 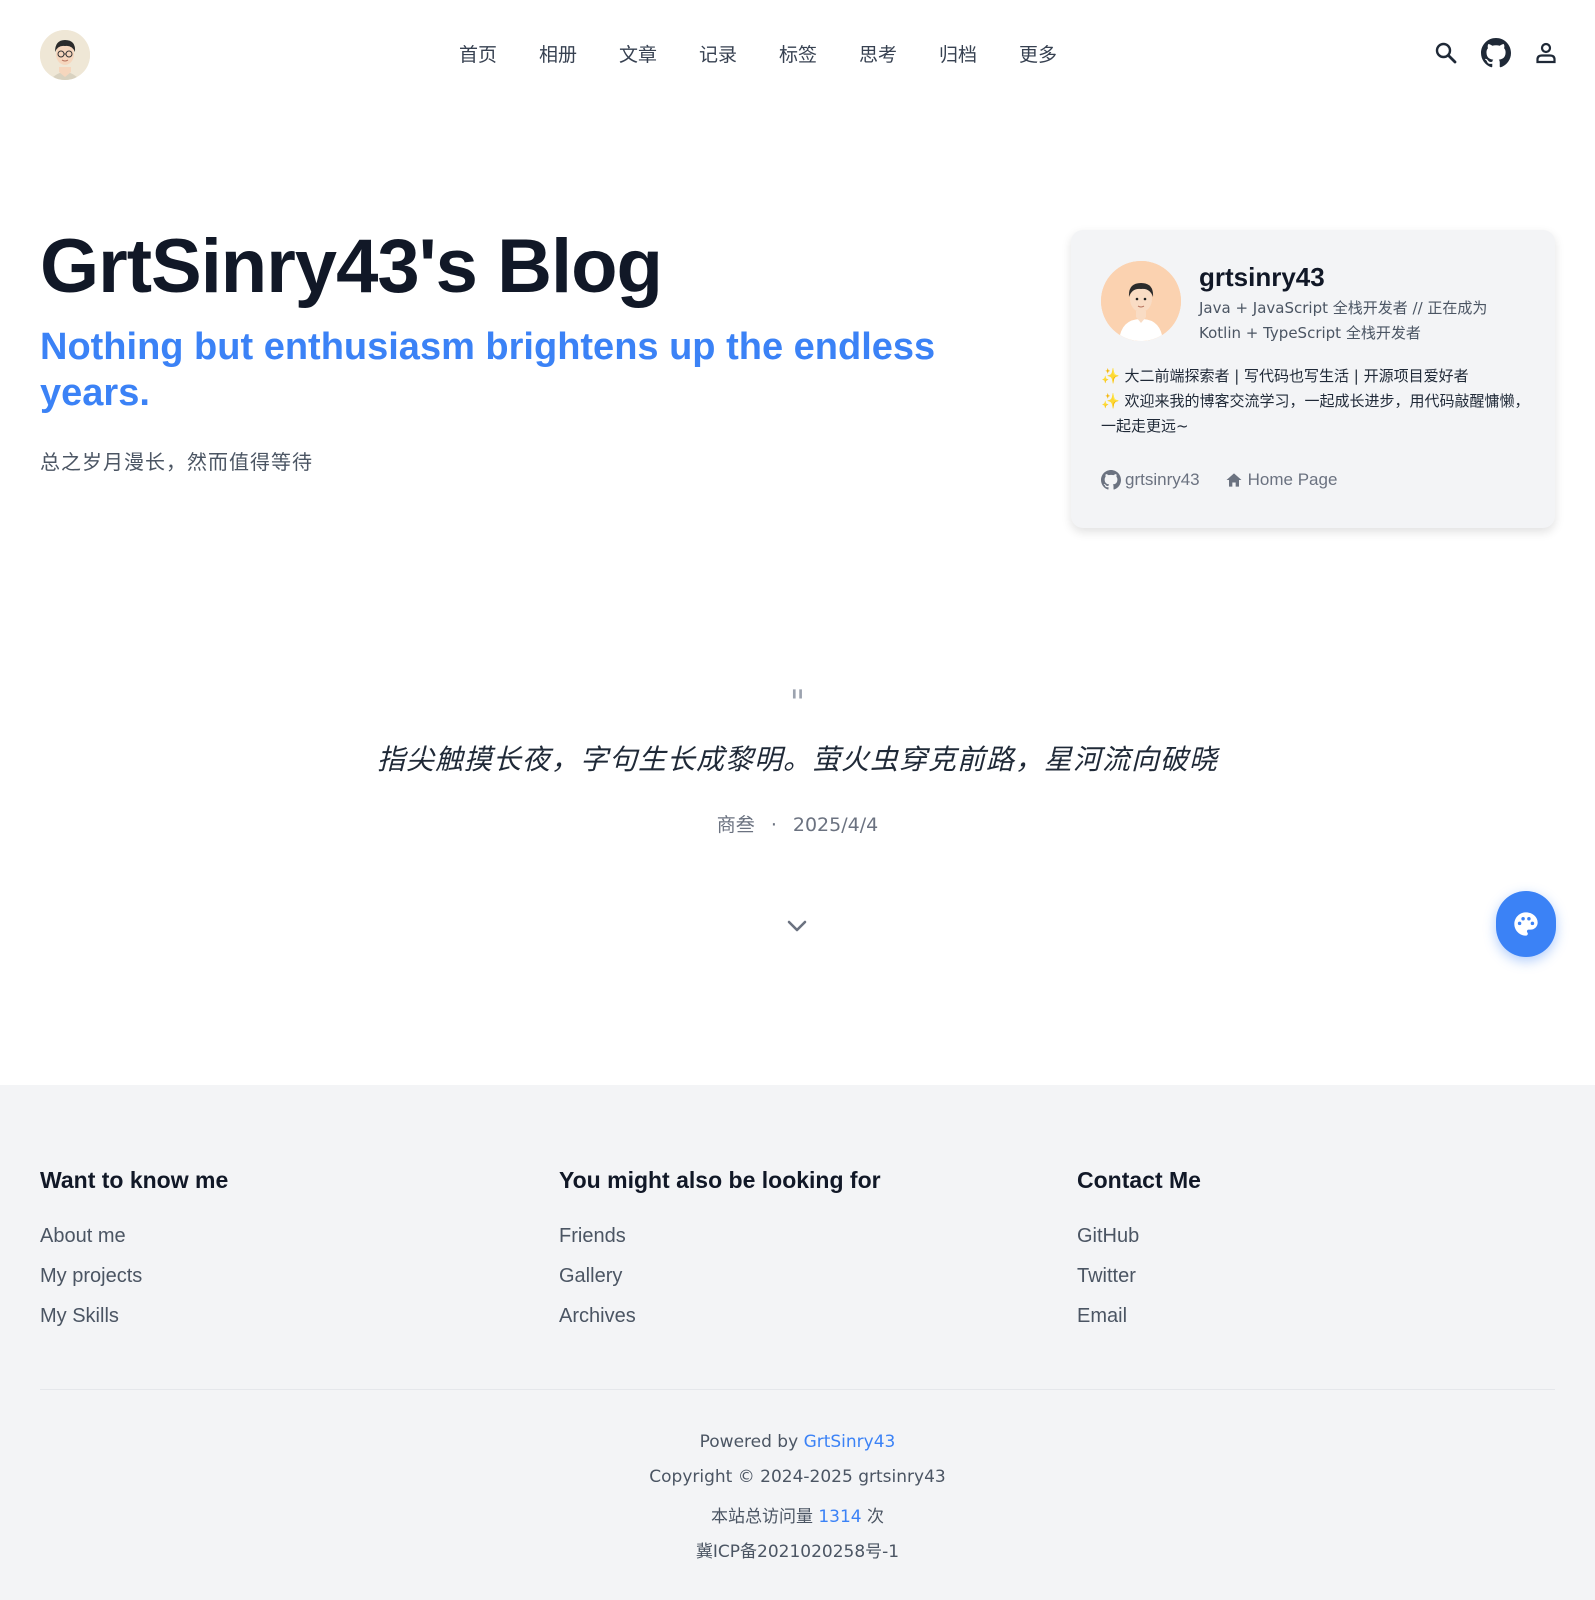 I want to click on visit-count-prefix: 本站总访问量, so click(x=761, y=1517).